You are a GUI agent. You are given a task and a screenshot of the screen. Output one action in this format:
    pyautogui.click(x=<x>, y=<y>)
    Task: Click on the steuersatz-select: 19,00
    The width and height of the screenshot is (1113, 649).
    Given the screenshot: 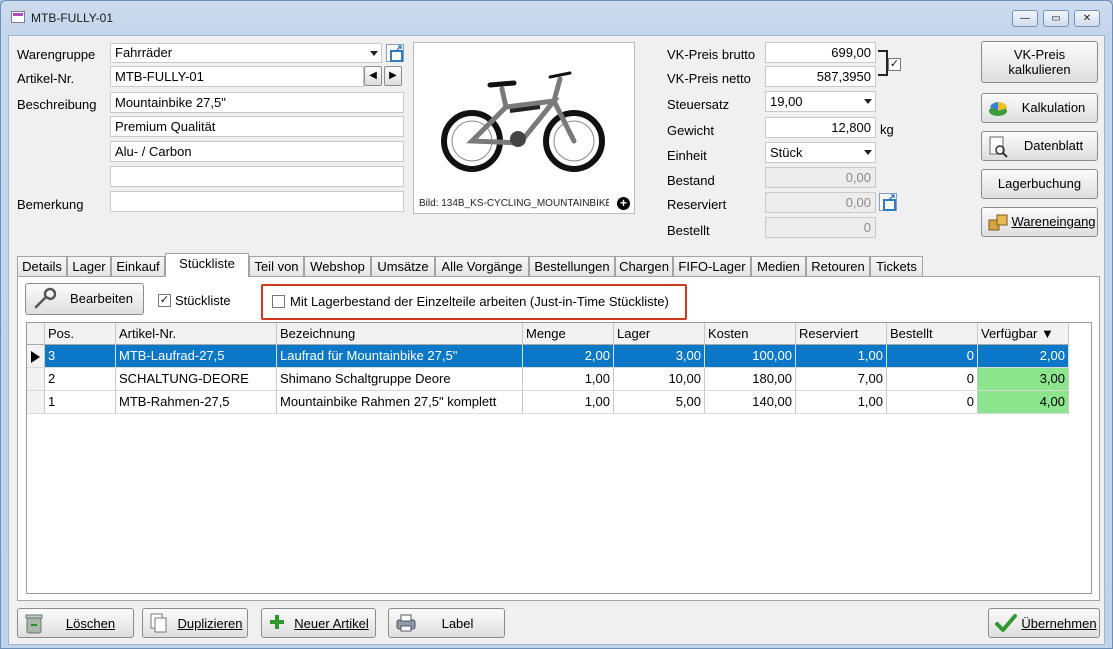 What is the action you would take?
    pyautogui.click(x=820, y=101)
    